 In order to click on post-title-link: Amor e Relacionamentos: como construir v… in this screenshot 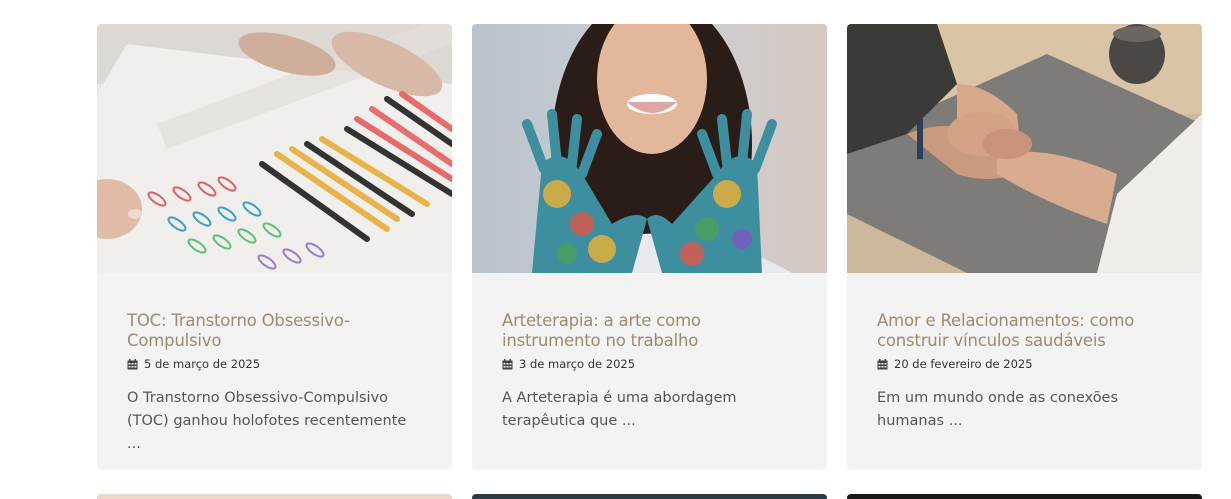, I will do `click(1024, 331)`.